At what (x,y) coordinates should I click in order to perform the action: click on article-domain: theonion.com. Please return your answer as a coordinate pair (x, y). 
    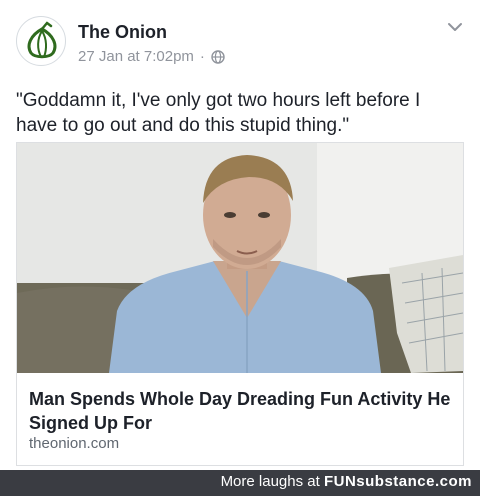
    Looking at the image, I should click on (74, 443).